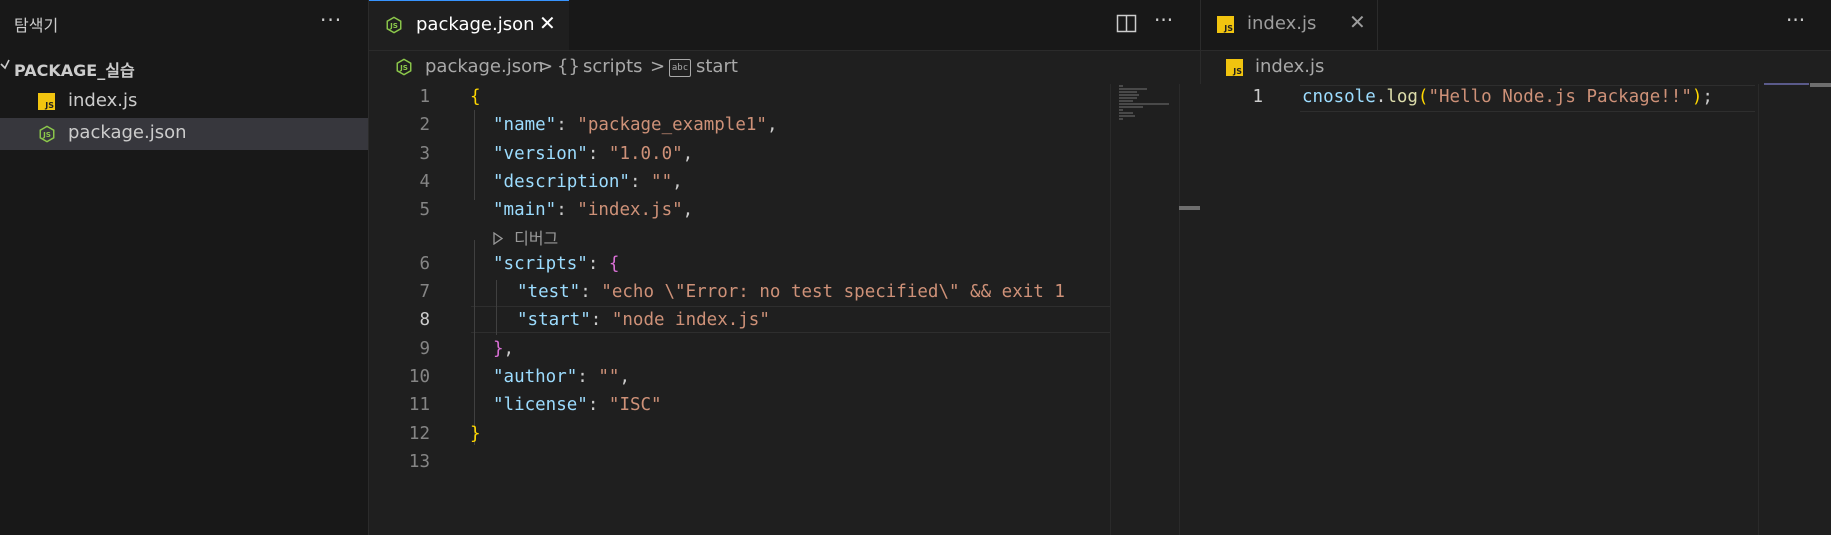 Image resolution: width=1831 pixels, height=535 pixels. Describe the element at coordinates (549, 292) in the screenshot. I see `code-token: "test"` at that location.